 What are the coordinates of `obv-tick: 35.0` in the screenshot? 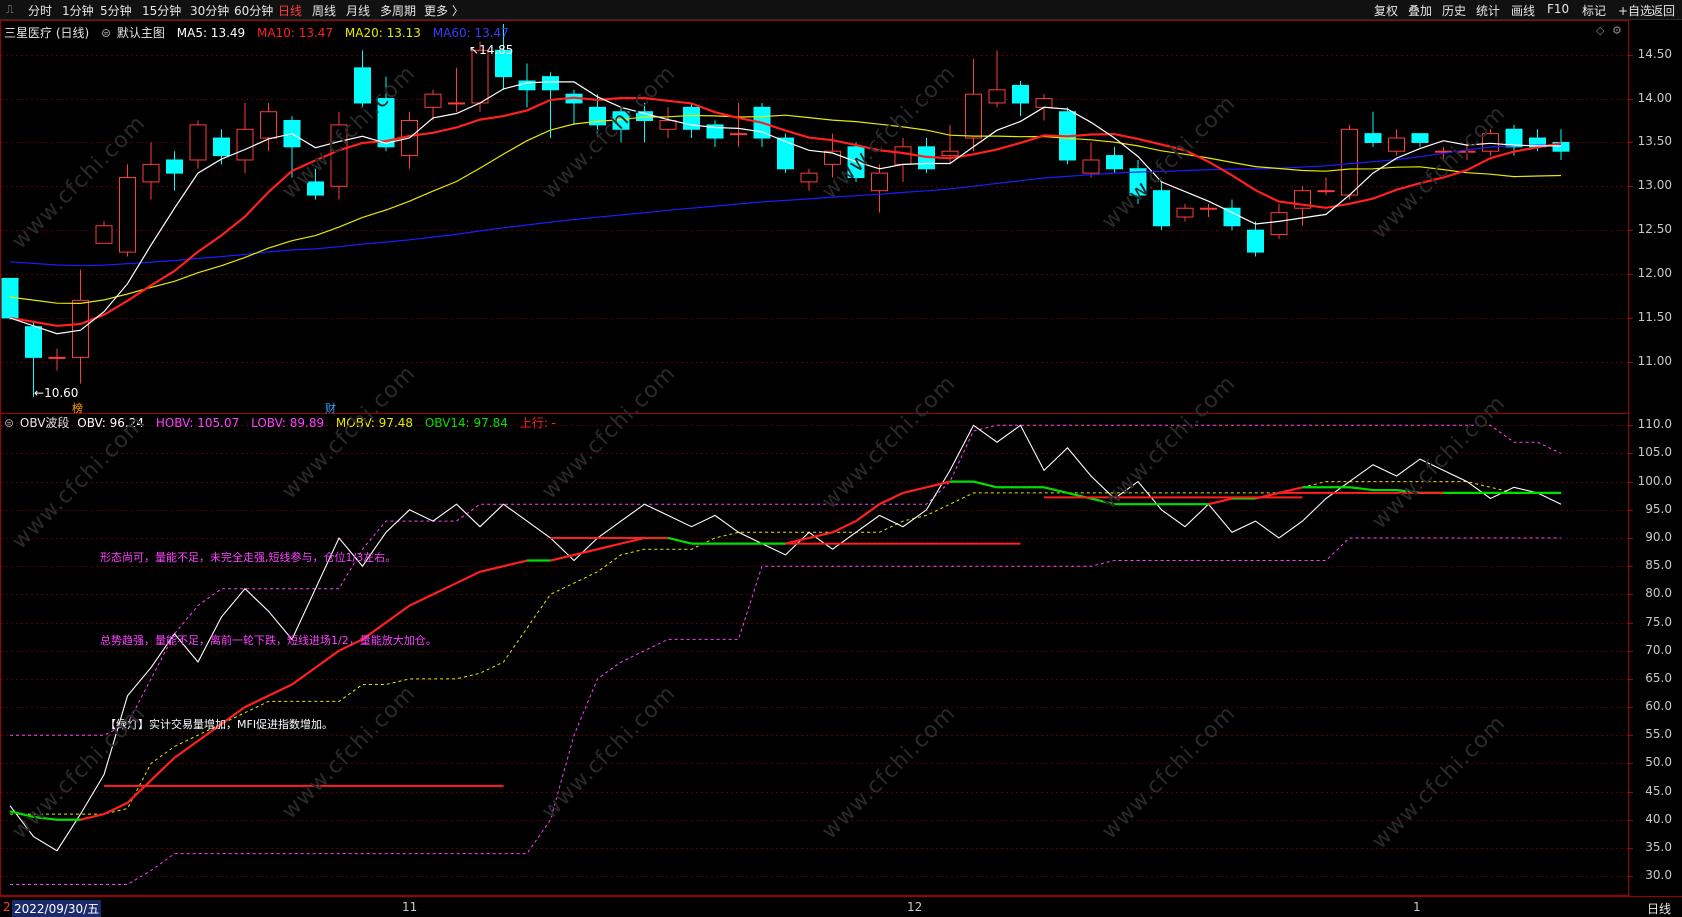 It's located at (1658, 846).